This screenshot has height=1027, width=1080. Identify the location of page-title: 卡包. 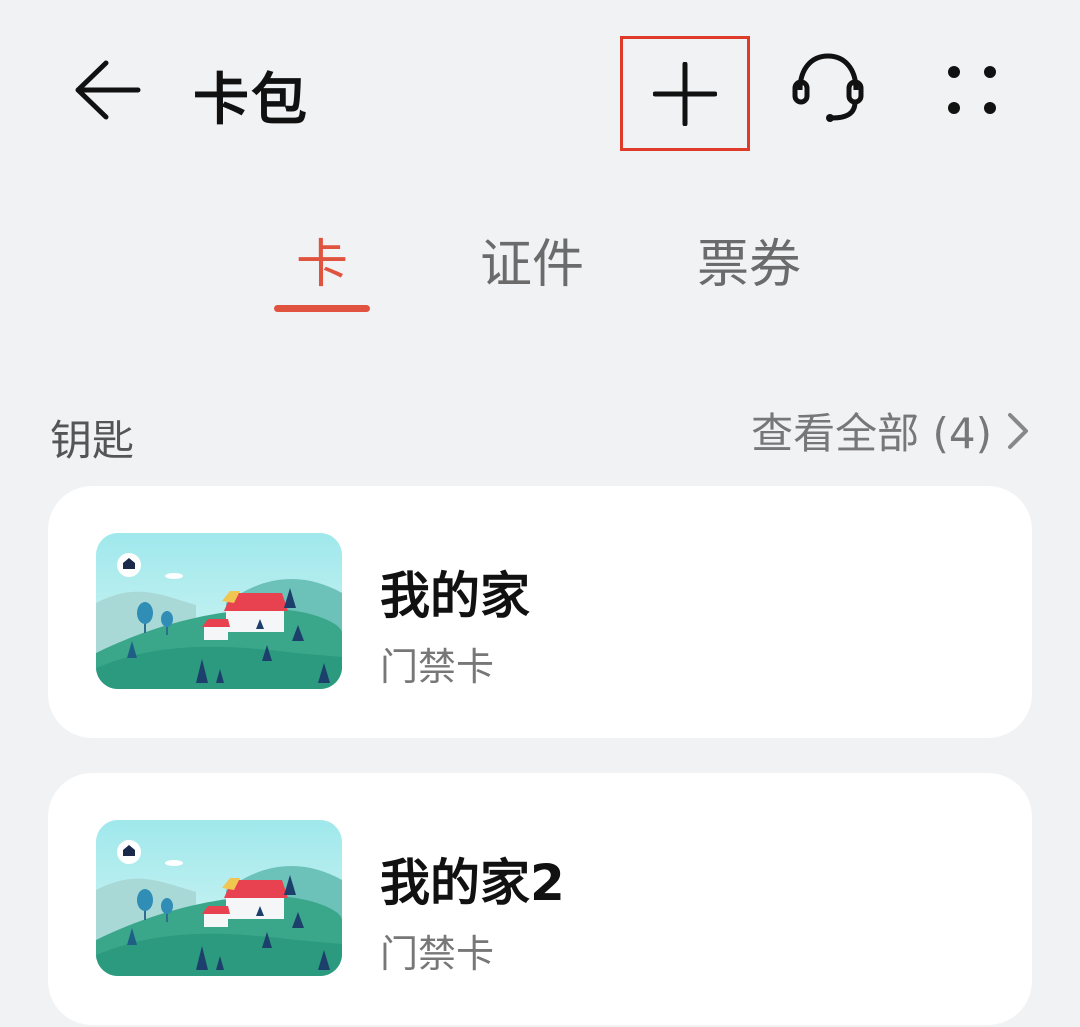
(251, 100).